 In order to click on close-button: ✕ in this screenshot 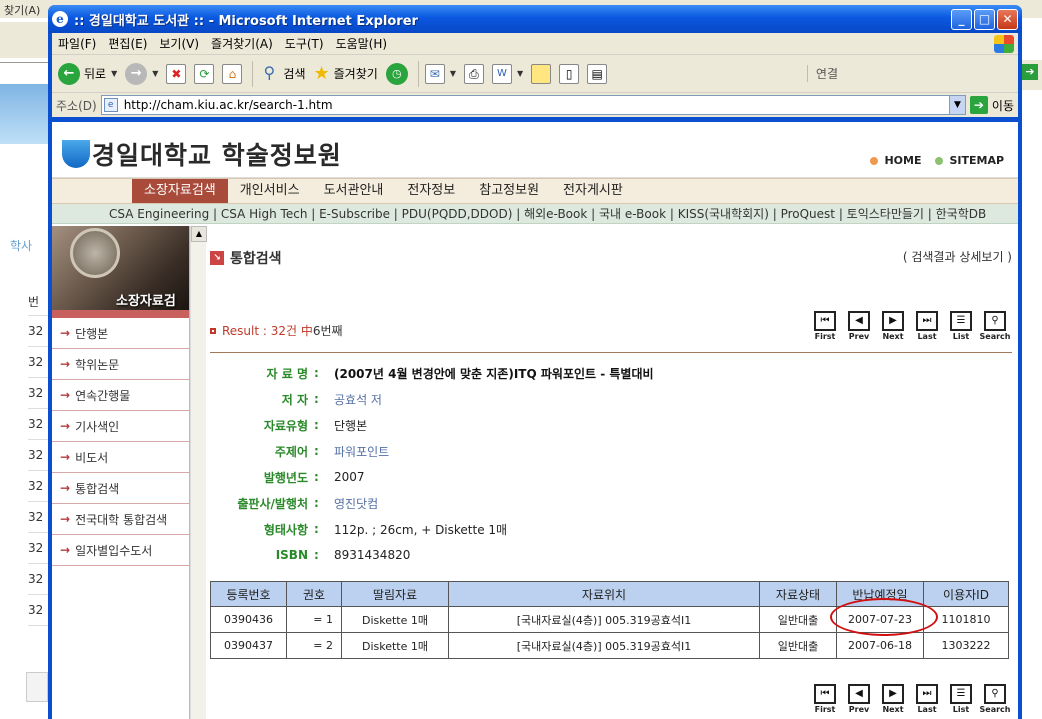, I will do `click(1007, 19)`.